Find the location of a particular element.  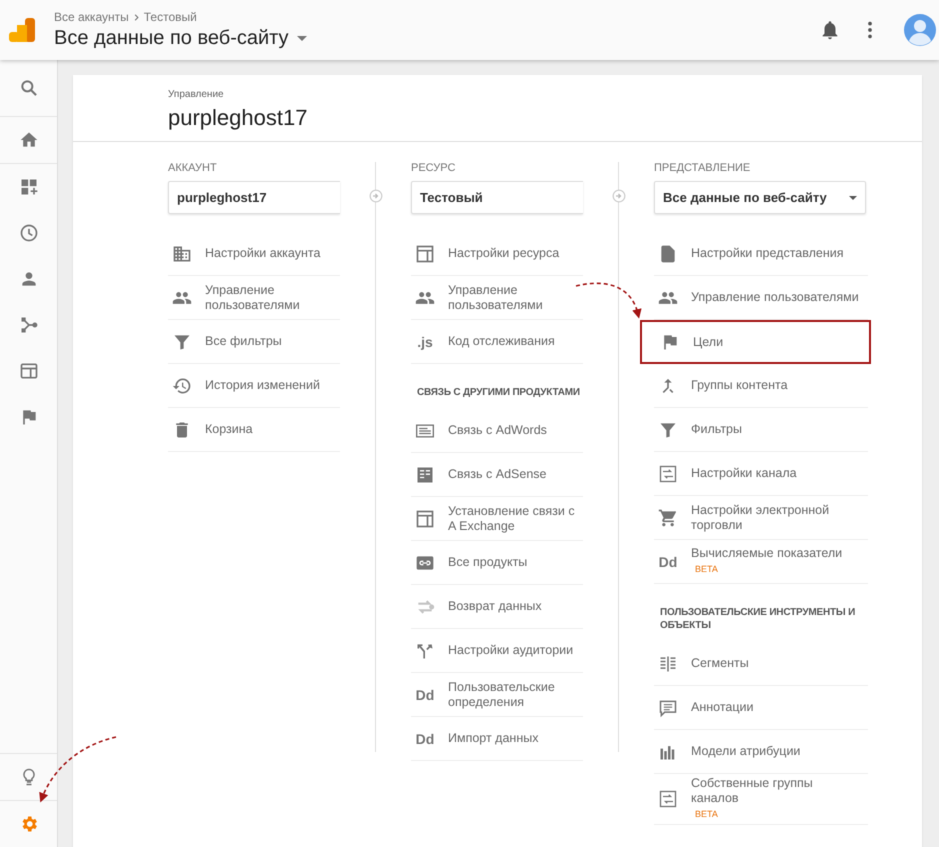

item-label: Пользовательские определения is located at coordinates (502, 695).